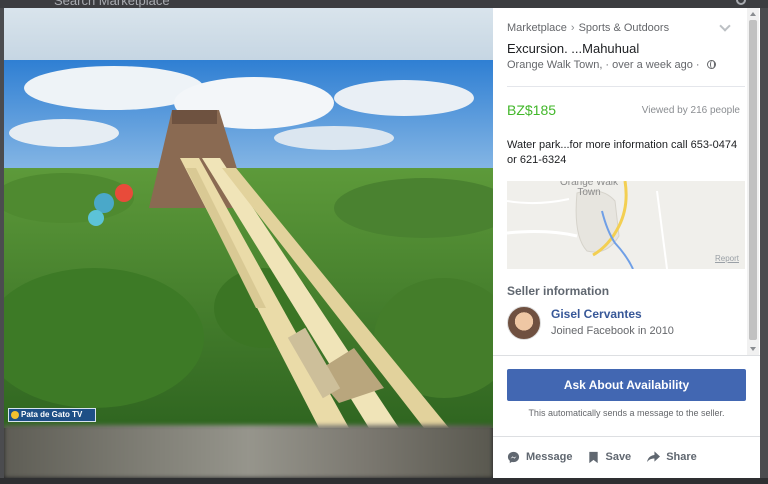  I want to click on photo-watermark: Pata de Gato TV, so click(52, 415).